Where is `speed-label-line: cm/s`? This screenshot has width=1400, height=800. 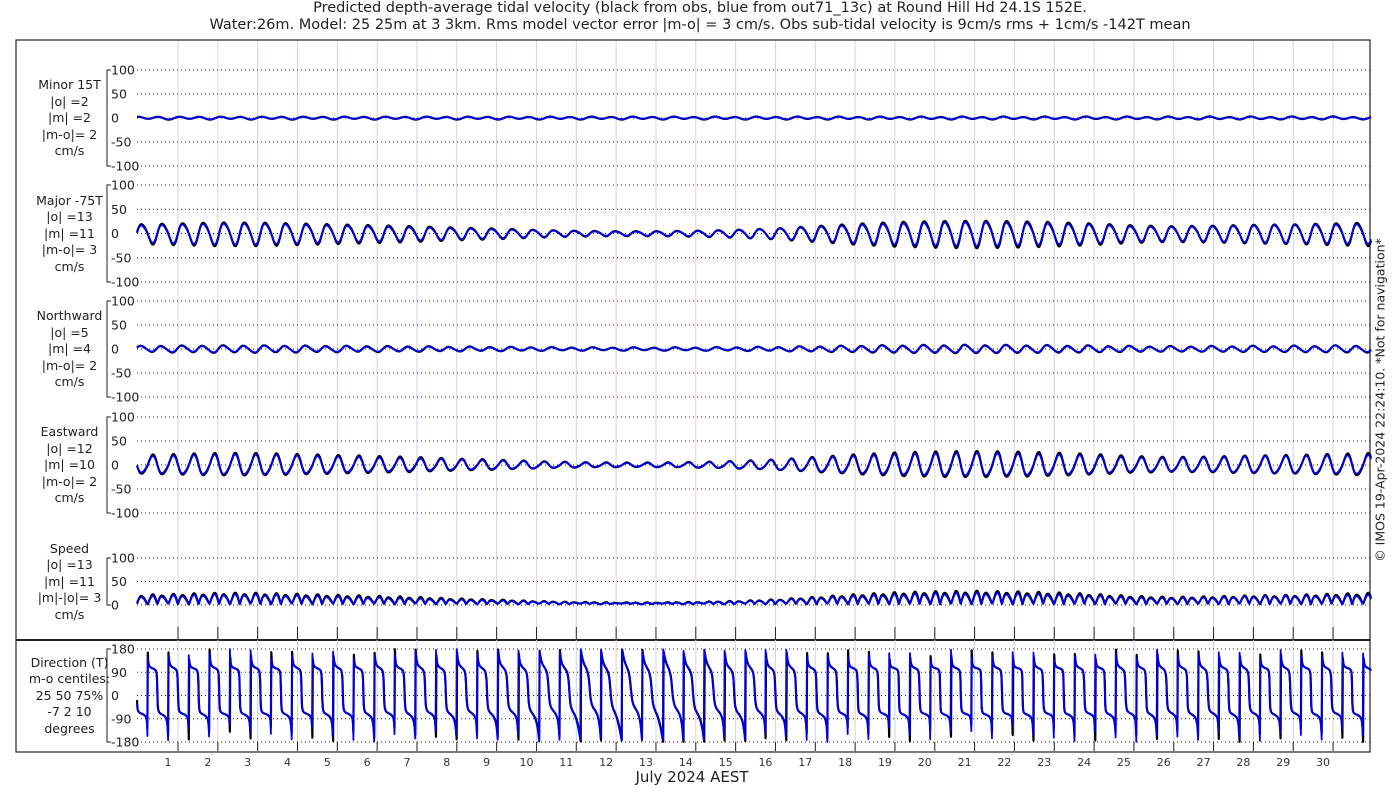
speed-label-line: cm/s is located at coordinates (69, 614).